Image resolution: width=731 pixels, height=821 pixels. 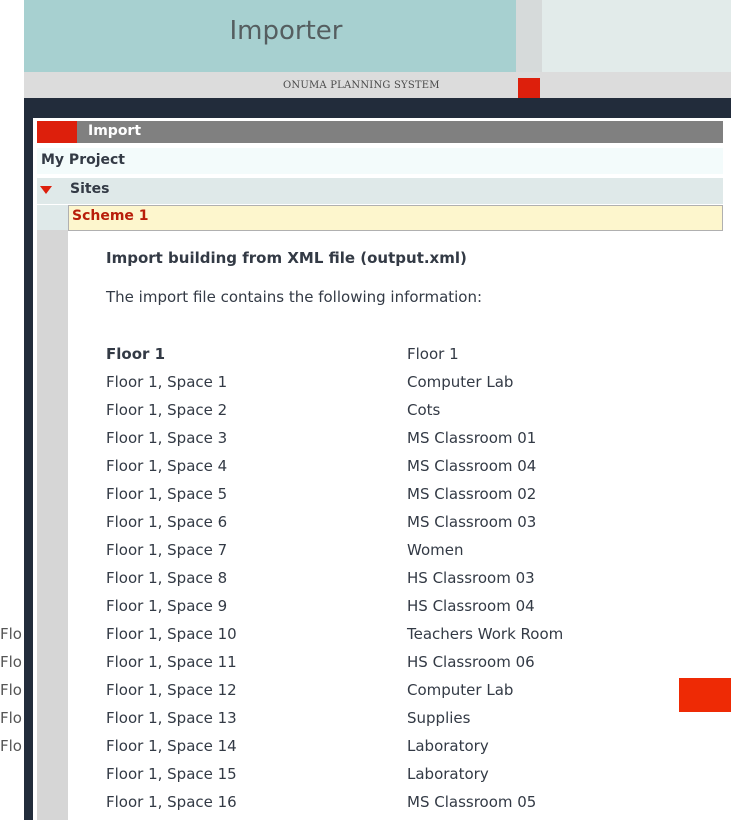 What do you see at coordinates (171, 774) in the screenshot?
I see `list-item-location: Floor 1, Space 15` at bounding box center [171, 774].